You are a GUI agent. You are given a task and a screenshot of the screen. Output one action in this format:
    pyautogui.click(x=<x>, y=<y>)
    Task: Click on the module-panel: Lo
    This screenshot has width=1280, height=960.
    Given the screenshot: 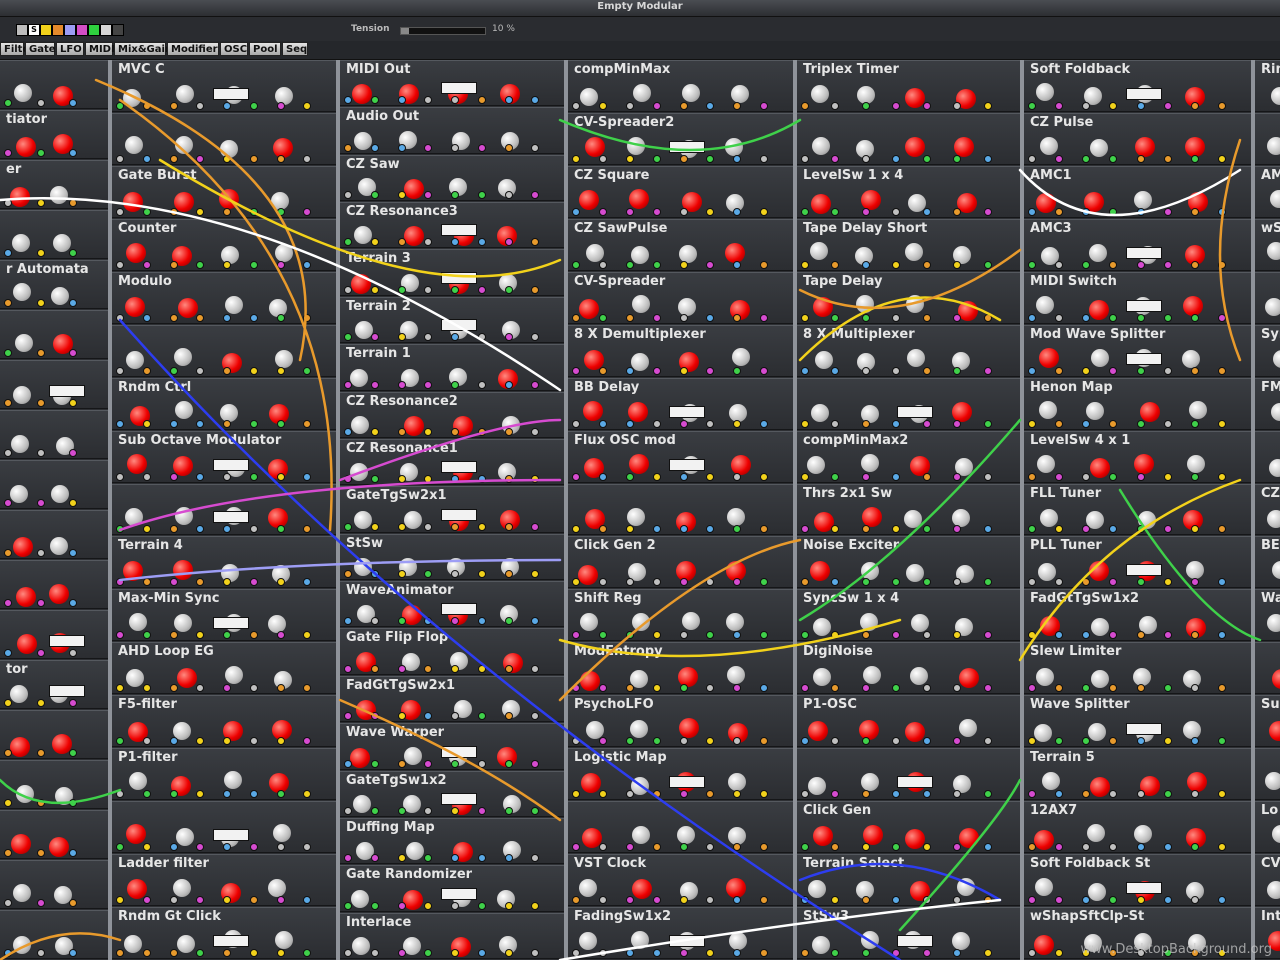 What is the action you would take?
    pyautogui.click(x=1267, y=827)
    